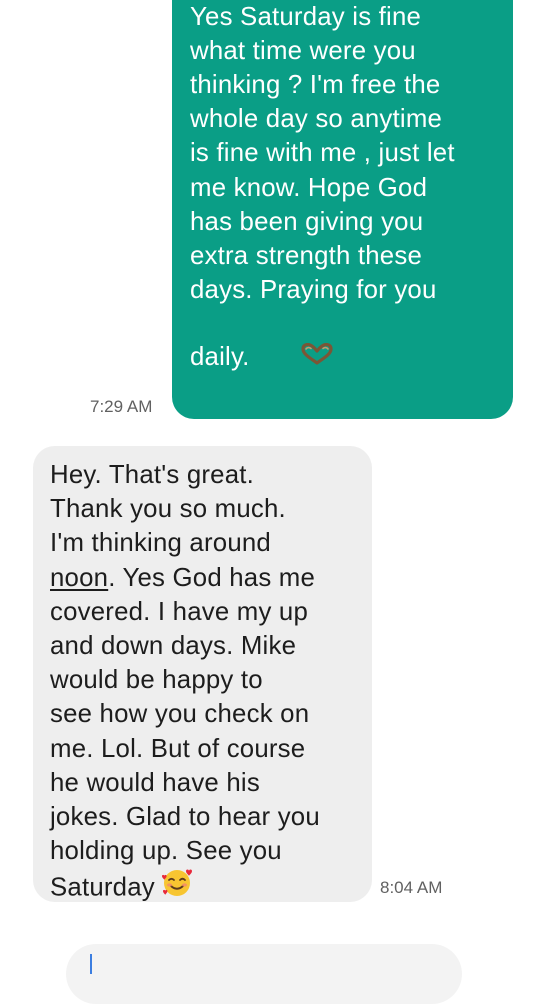 The height and width of the screenshot is (1004, 540). I want to click on incoming-line: see how you check on, so click(180, 714).